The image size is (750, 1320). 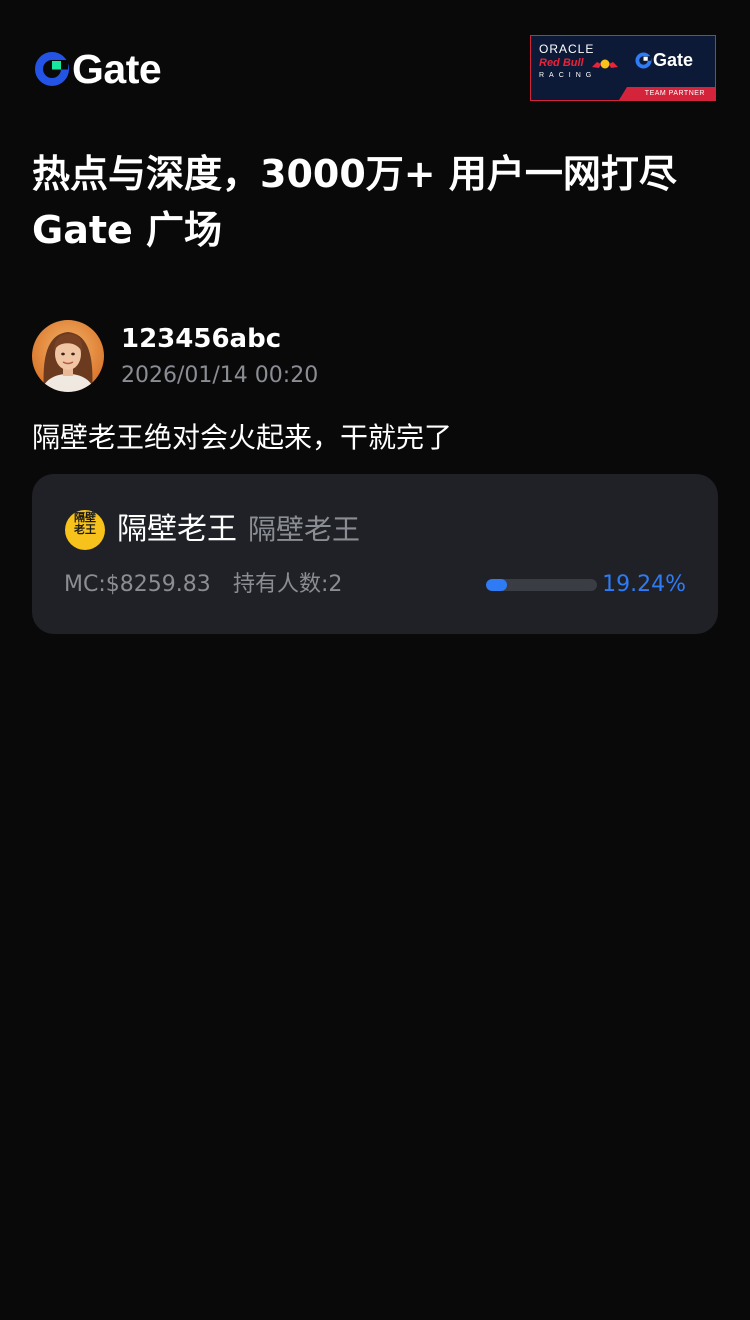 What do you see at coordinates (568, 75) in the screenshot?
I see `partner-racing-text: RACING` at bounding box center [568, 75].